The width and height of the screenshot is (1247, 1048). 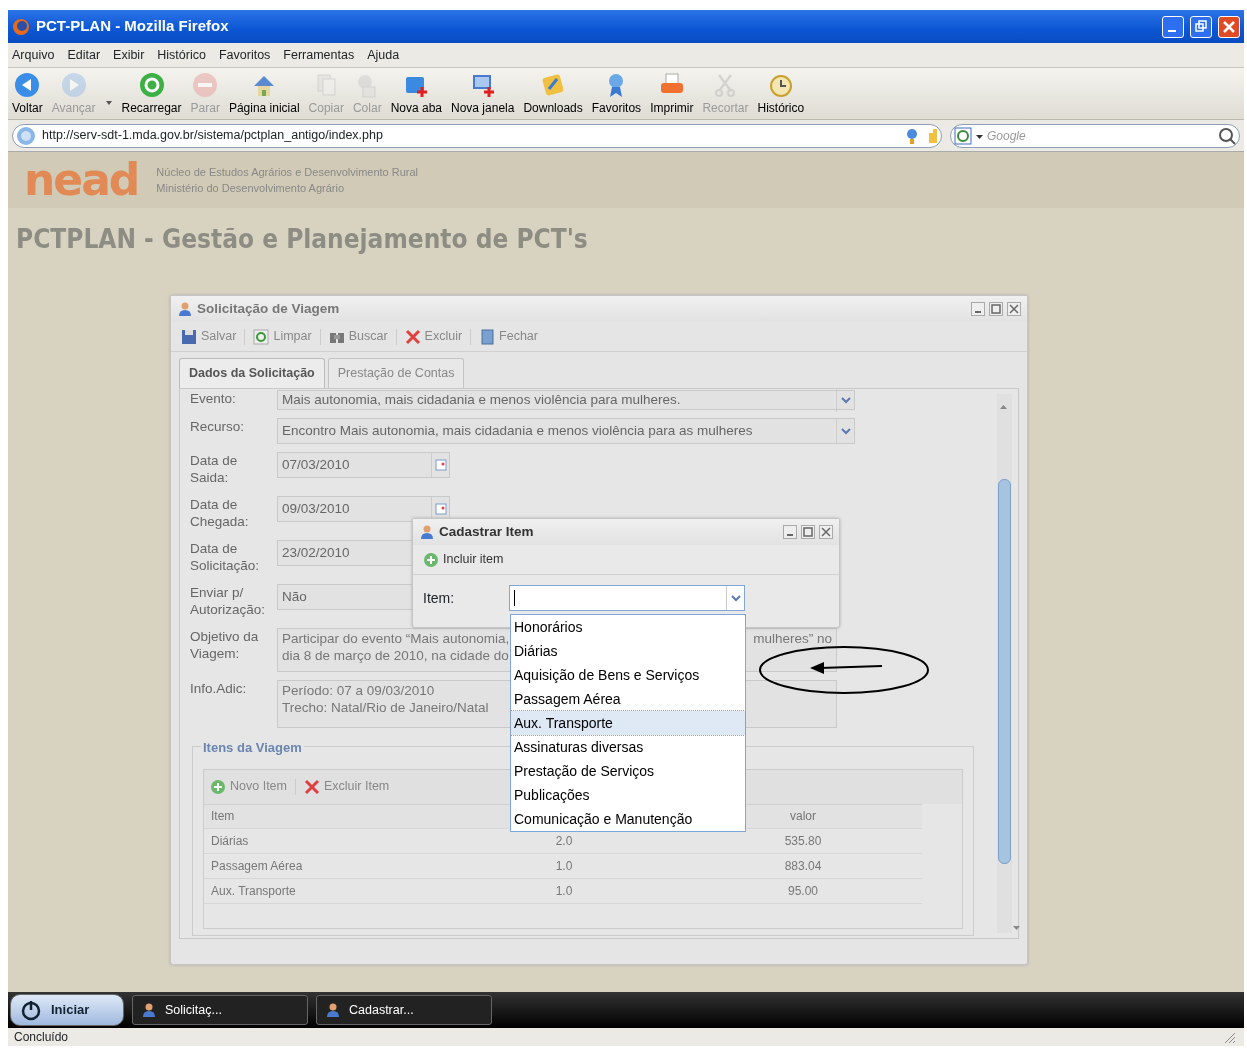 I want to click on text-line: Trecho: Natal/Rio de Janeiro/Natal, so click(x=385, y=707).